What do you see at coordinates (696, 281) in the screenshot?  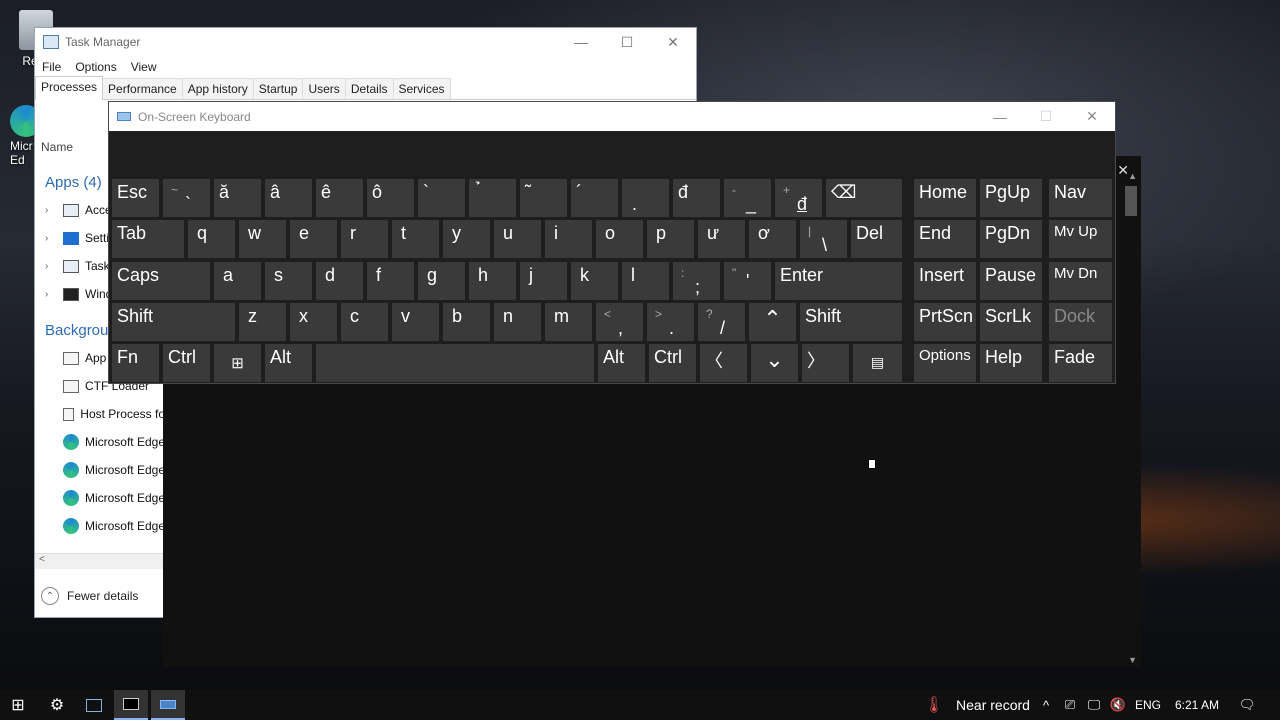 I see `key-semicolon: :;` at bounding box center [696, 281].